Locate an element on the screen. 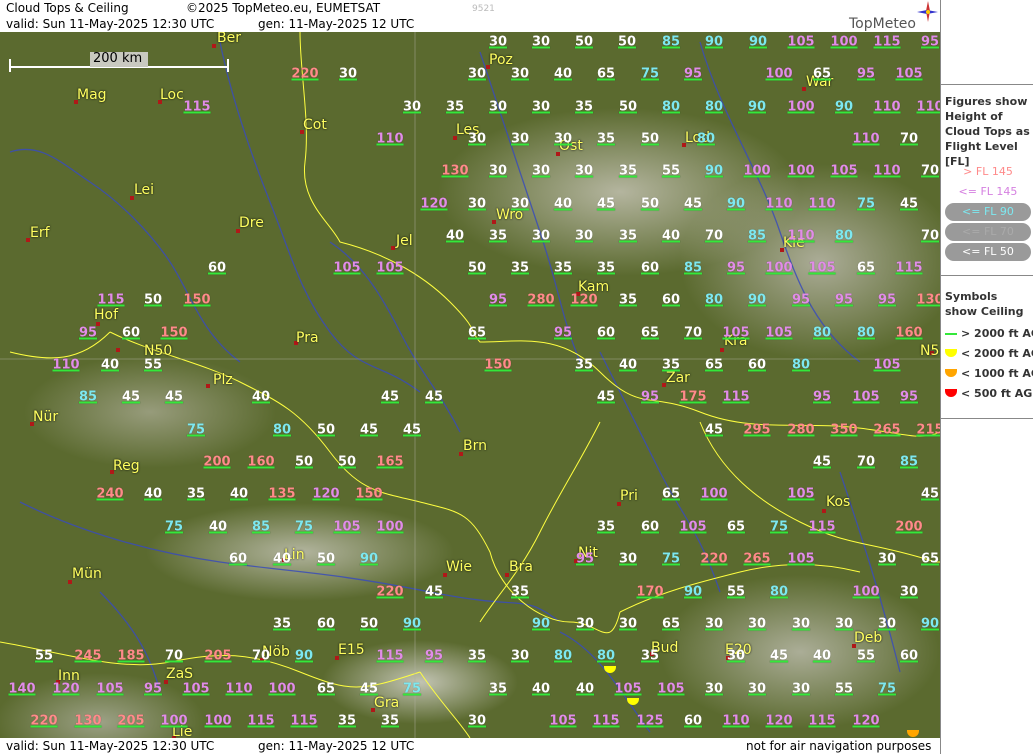 The width and height of the screenshot is (1033, 754). logo-area is located at coordinates (987, 42).